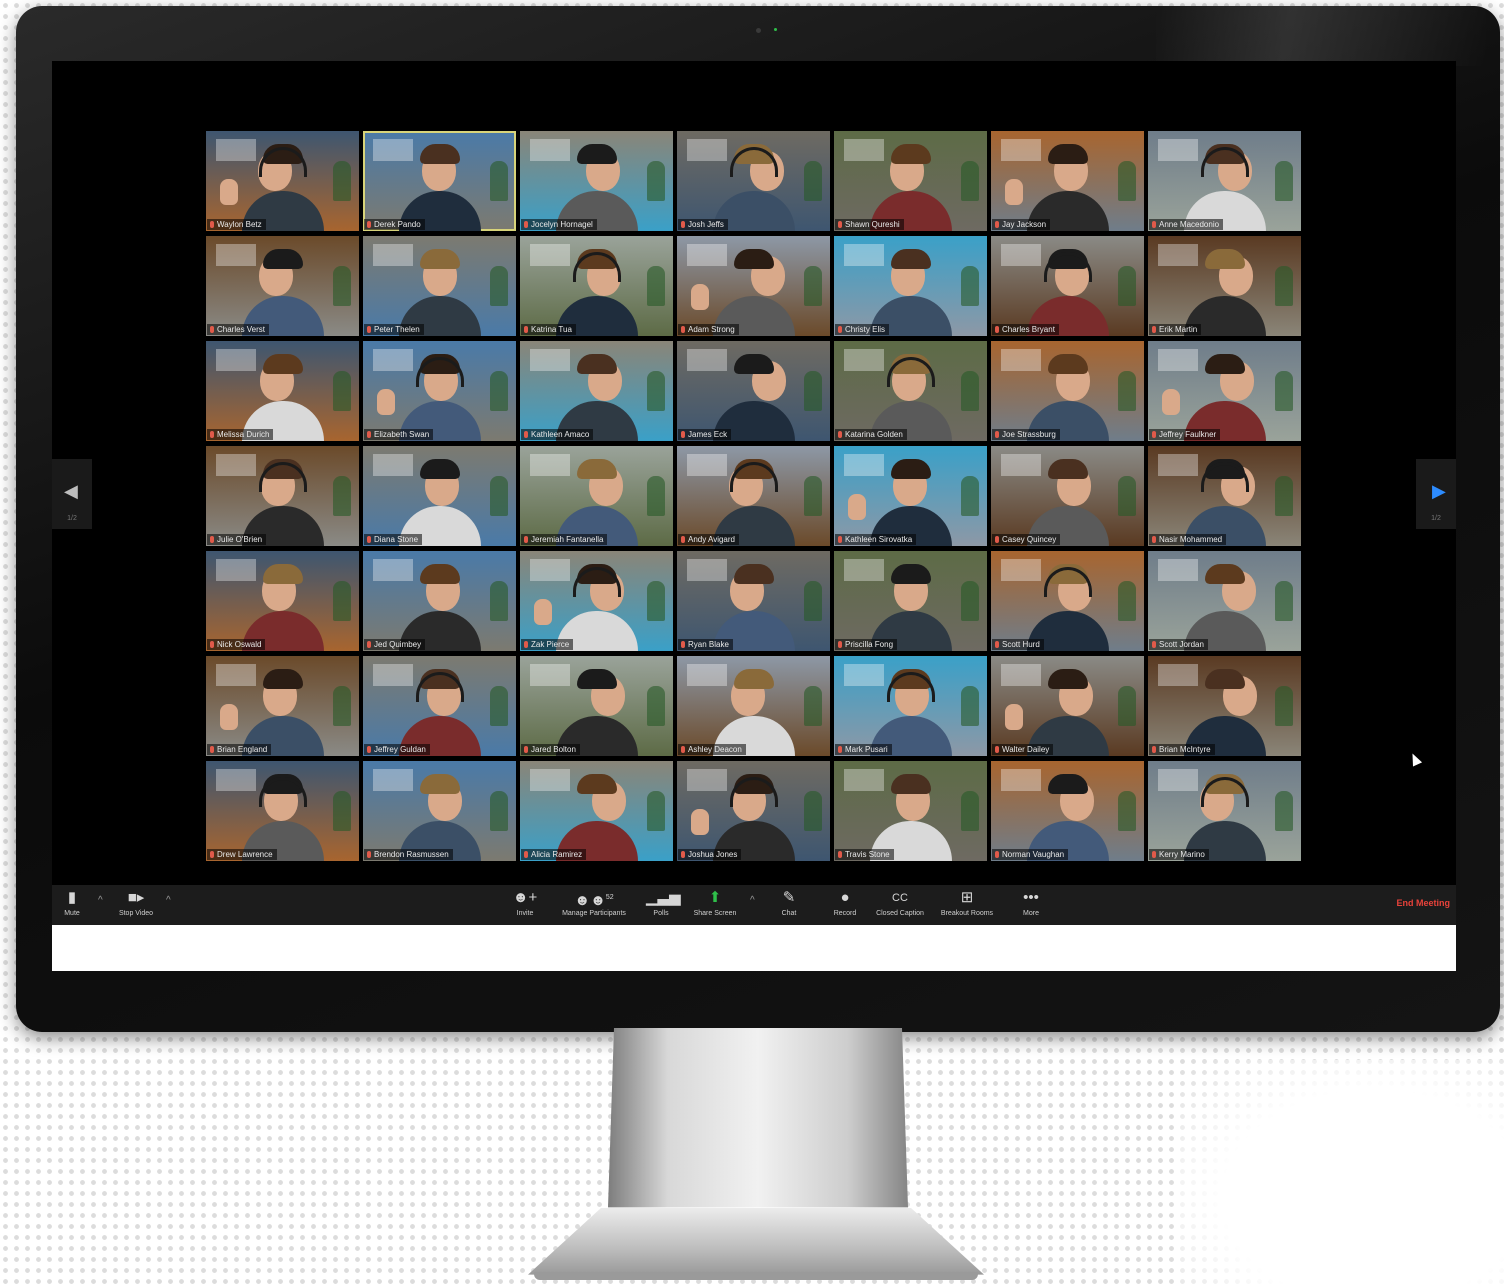 This screenshot has height=1288, width=1504. I want to click on participant-tile: Jed Quimbey, so click(439, 601).